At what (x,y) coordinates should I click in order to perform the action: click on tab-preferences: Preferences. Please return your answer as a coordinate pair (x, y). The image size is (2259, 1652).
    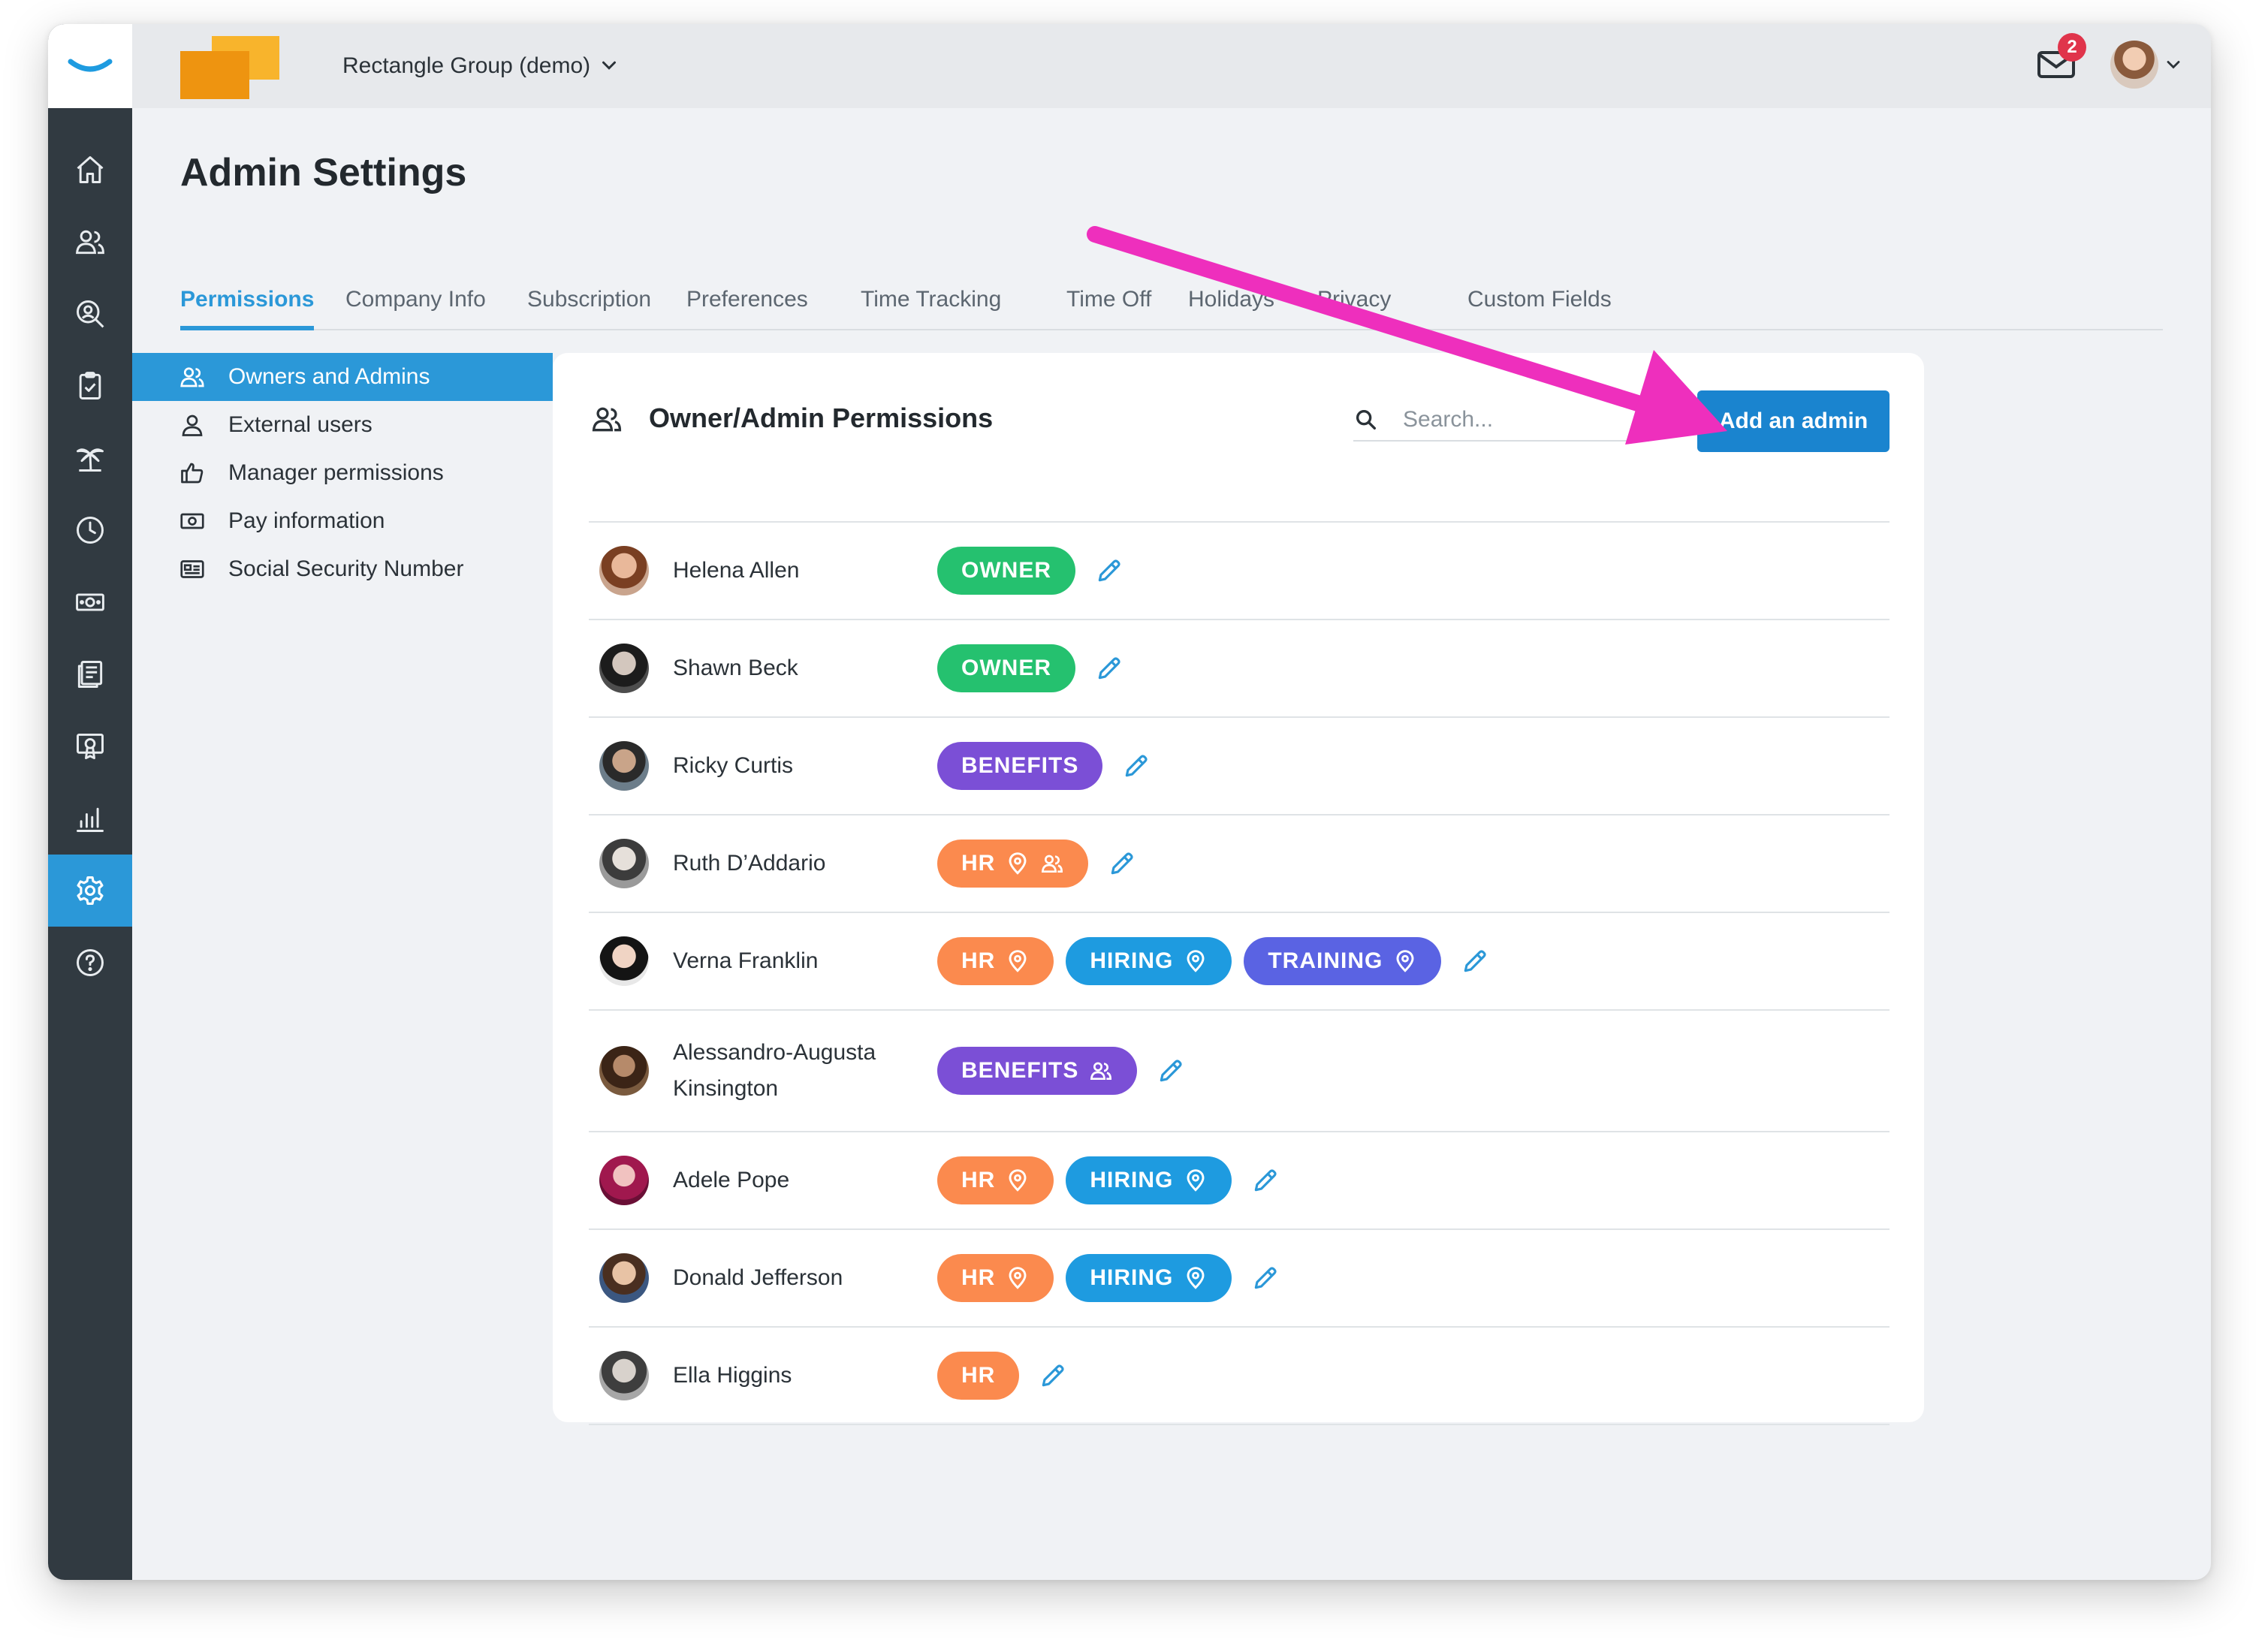
    Looking at the image, I should click on (747, 308).